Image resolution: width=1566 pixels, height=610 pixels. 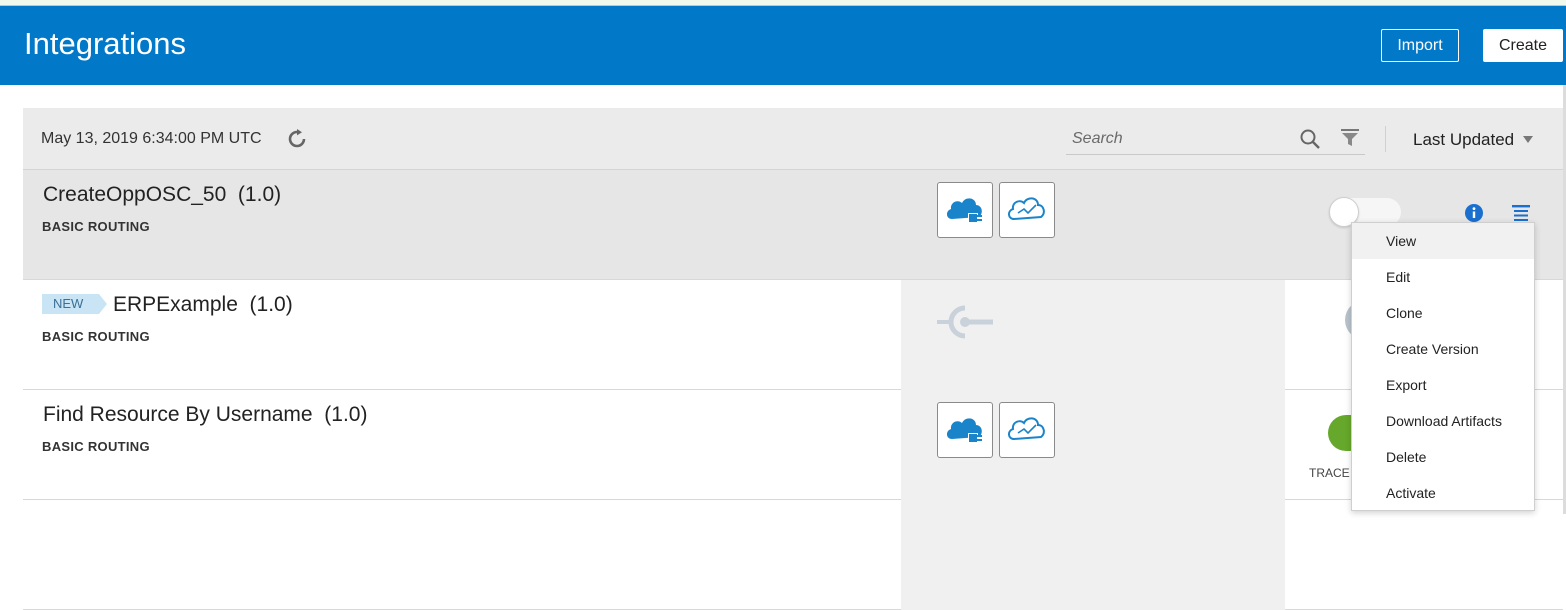 I want to click on refresh-icon, so click(x=297, y=139).